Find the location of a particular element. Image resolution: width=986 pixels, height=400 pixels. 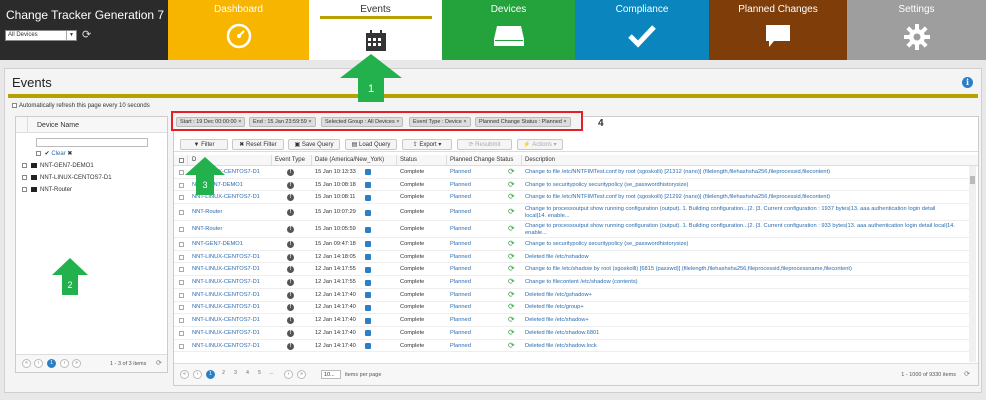

event-description: Deleted file /etc/shadow+ is located at coordinates (740, 320).